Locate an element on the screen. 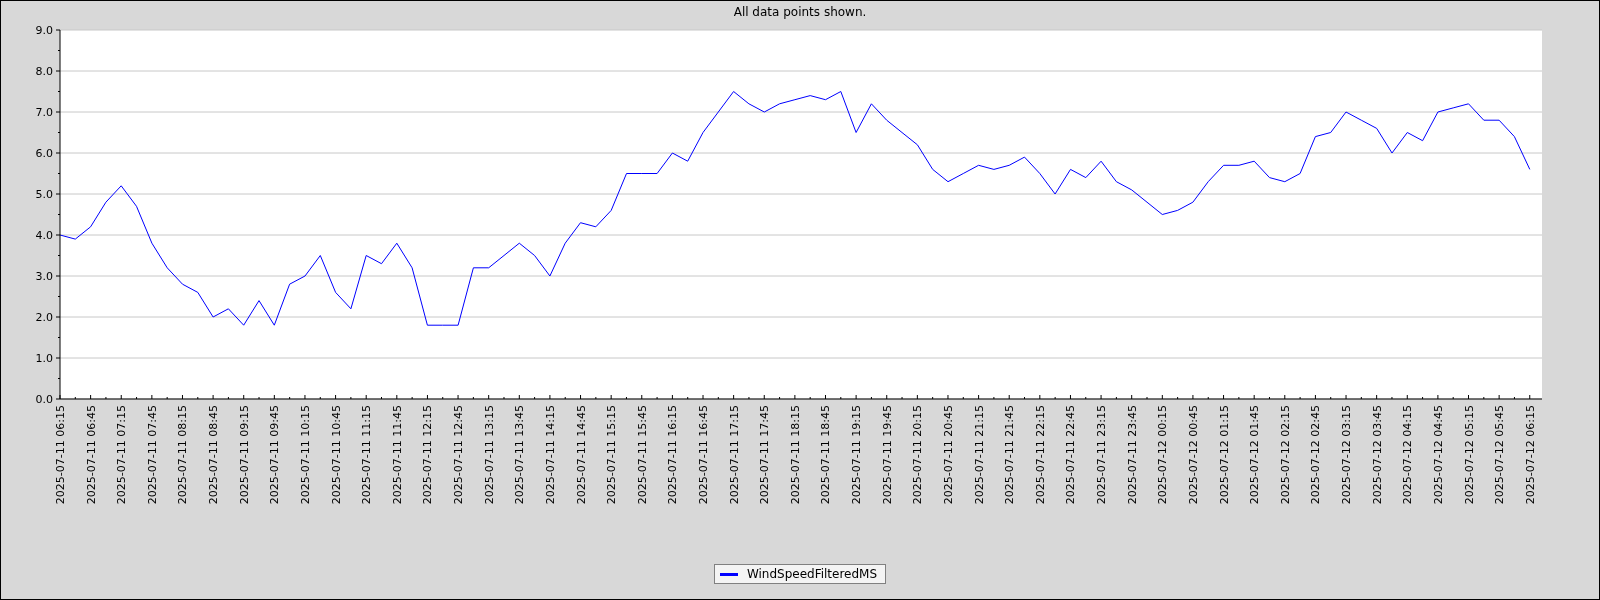 The image size is (1600, 600). axis-tick-label: 2025-07-11 06:45 is located at coordinates (91, 455).